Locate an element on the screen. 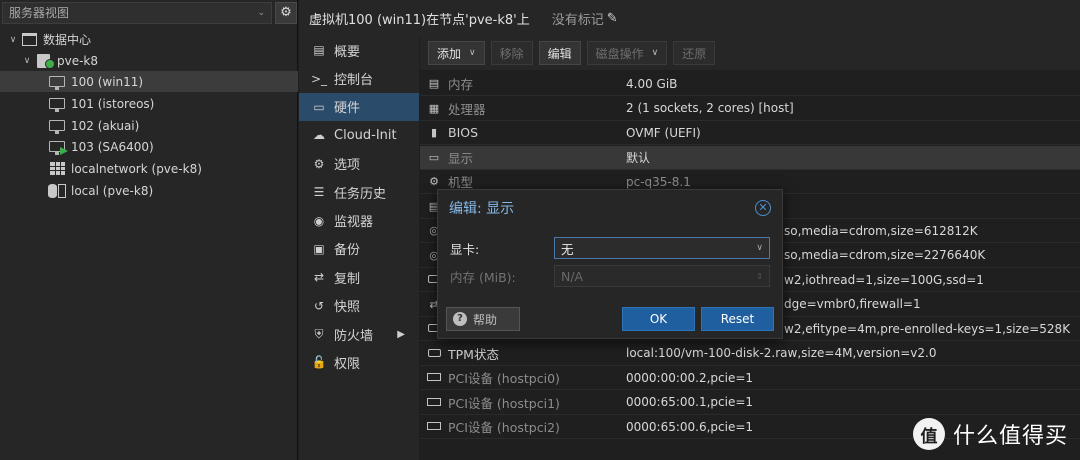 The width and height of the screenshot is (1080, 460). reset-button: Reset is located at coordinates (737, 319).